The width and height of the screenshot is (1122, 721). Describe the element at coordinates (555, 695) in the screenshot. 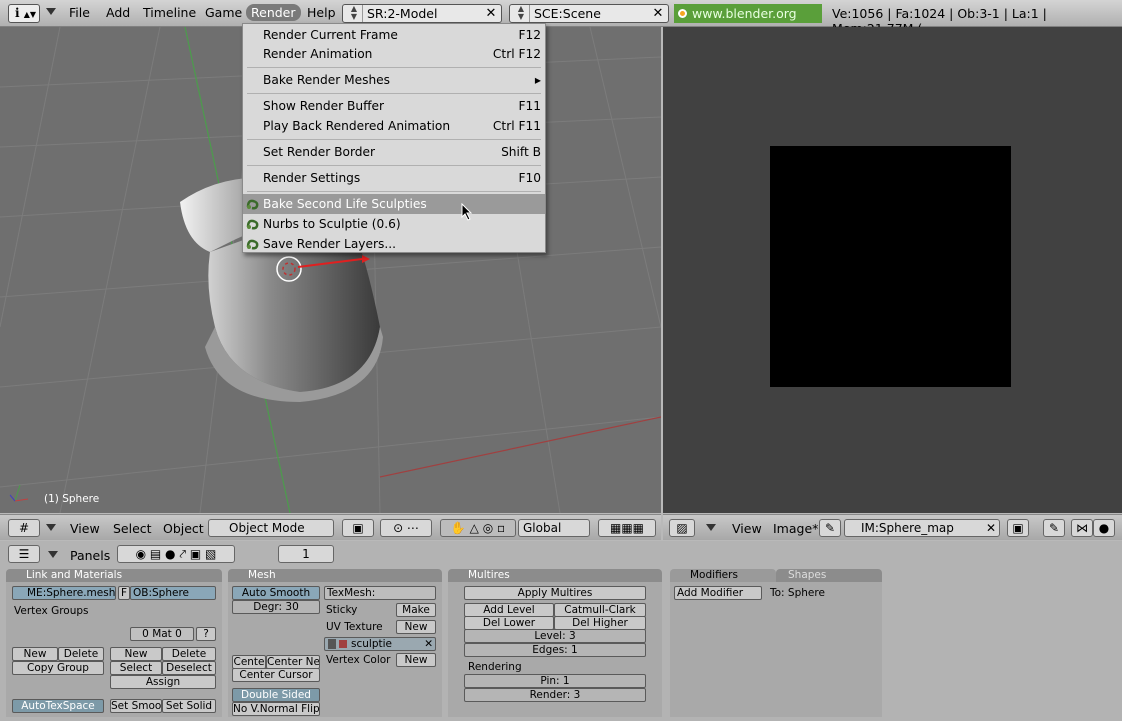

I see `render-level-slider: Render: 3` at that location.